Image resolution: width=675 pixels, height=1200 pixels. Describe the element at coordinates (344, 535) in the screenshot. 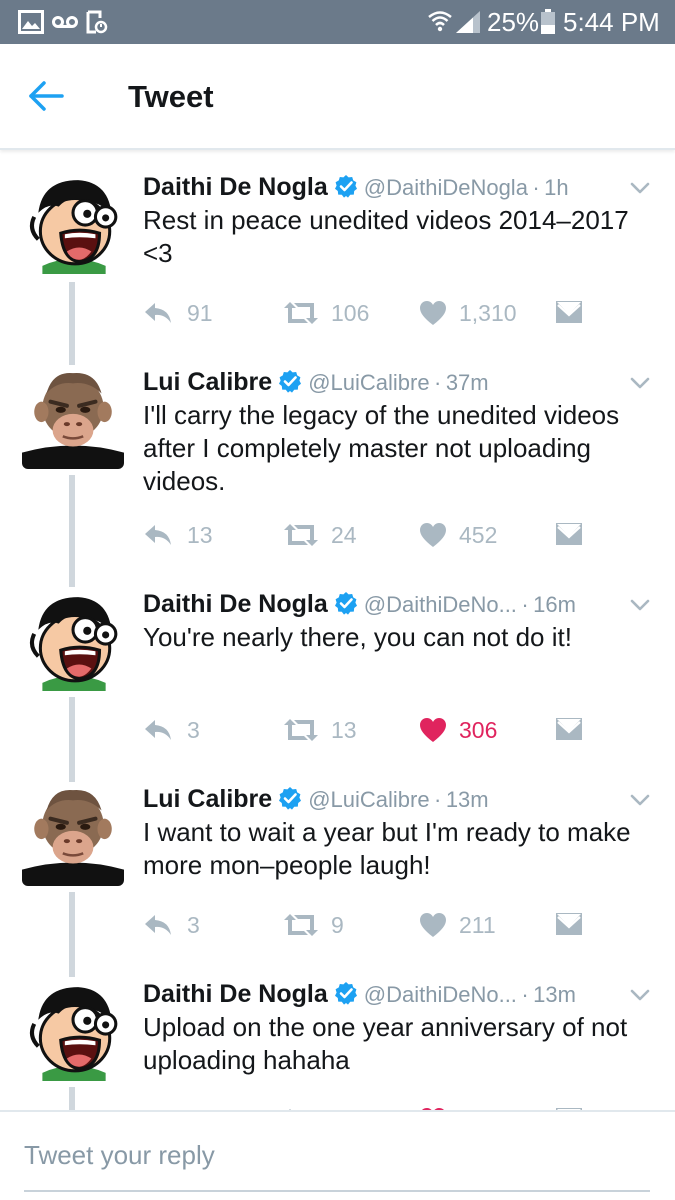

I see `retweet-count: 24` at that location.